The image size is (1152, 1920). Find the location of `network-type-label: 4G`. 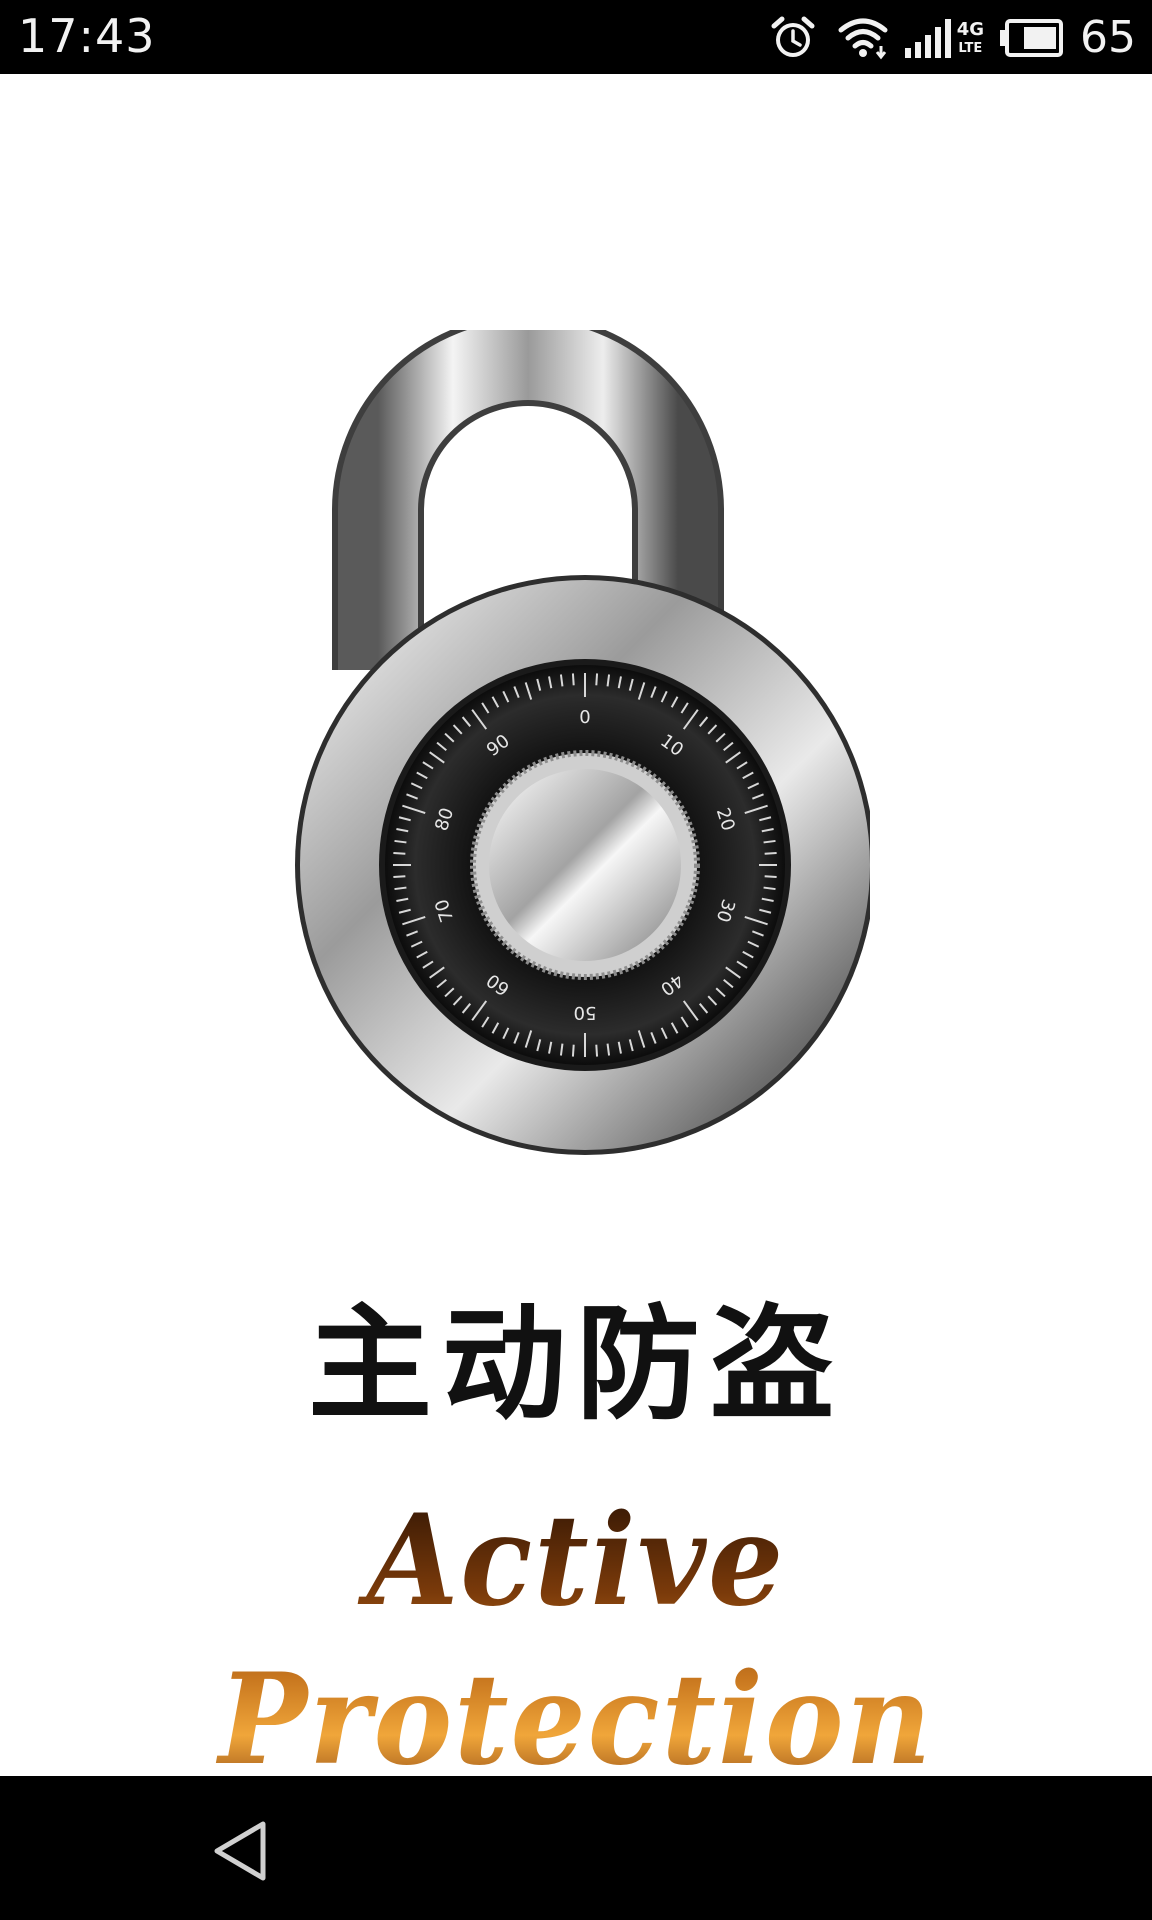

network-type-label: 4G is located at coordinates (970, 29).